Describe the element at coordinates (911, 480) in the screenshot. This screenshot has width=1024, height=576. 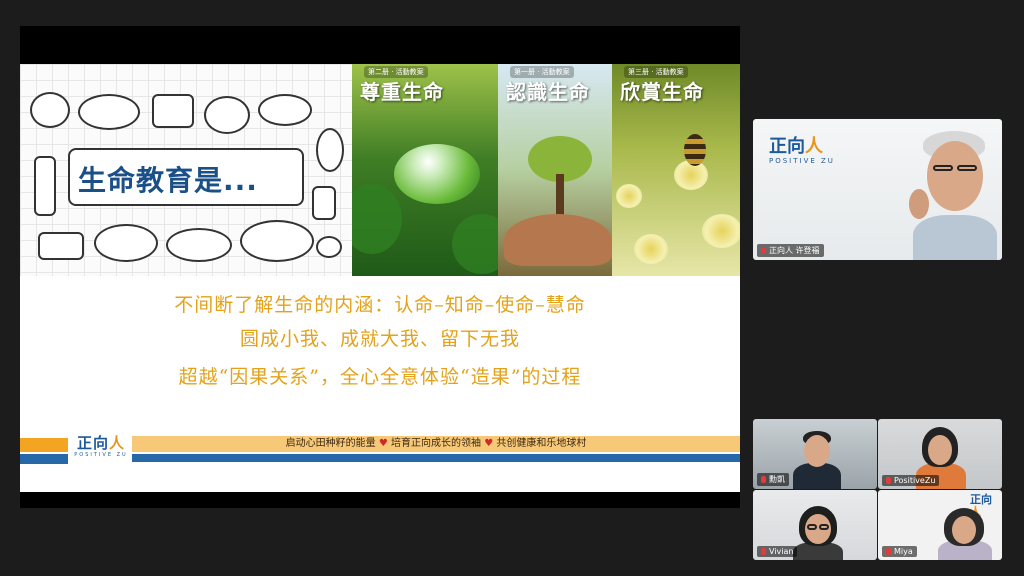
I see `participant-name-label: PositiveZu` at that location.